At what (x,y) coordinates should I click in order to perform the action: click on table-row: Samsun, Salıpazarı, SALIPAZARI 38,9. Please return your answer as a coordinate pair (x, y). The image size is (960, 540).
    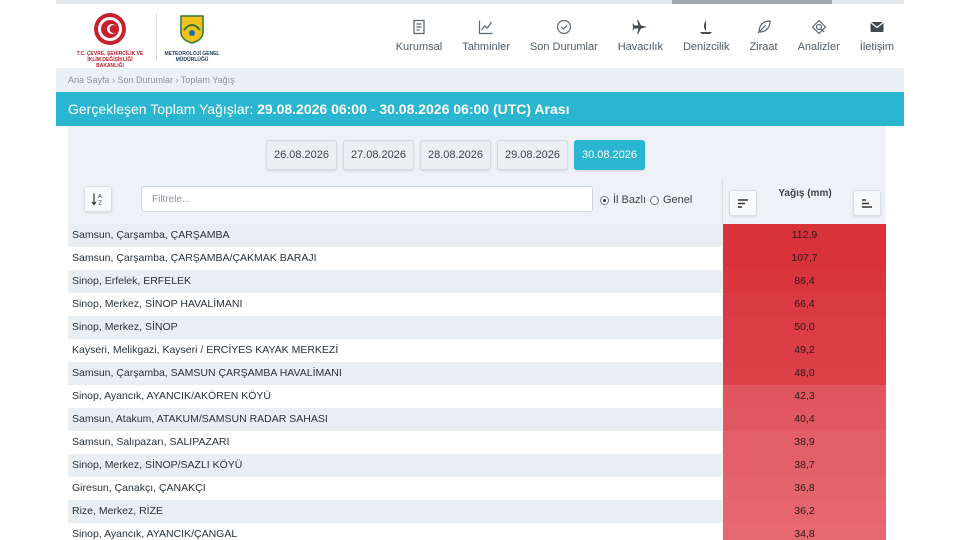
    Looking at the image, I should click on (477, 442).